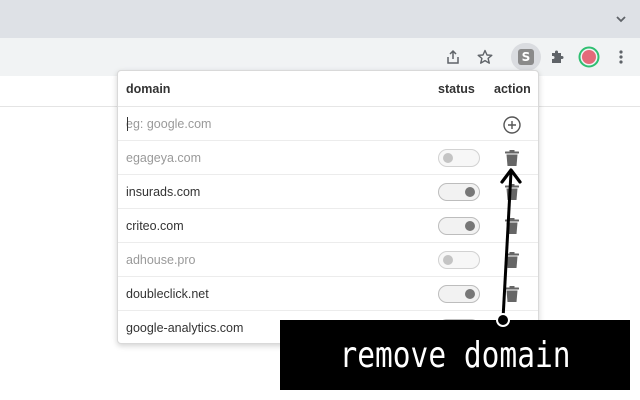 The height and width of the screenshot is (400, 640). What do you see at coordinates (328, 158) in the screenshot?
I see `domain-row: egageya.com` at bounding box center [328, 158].